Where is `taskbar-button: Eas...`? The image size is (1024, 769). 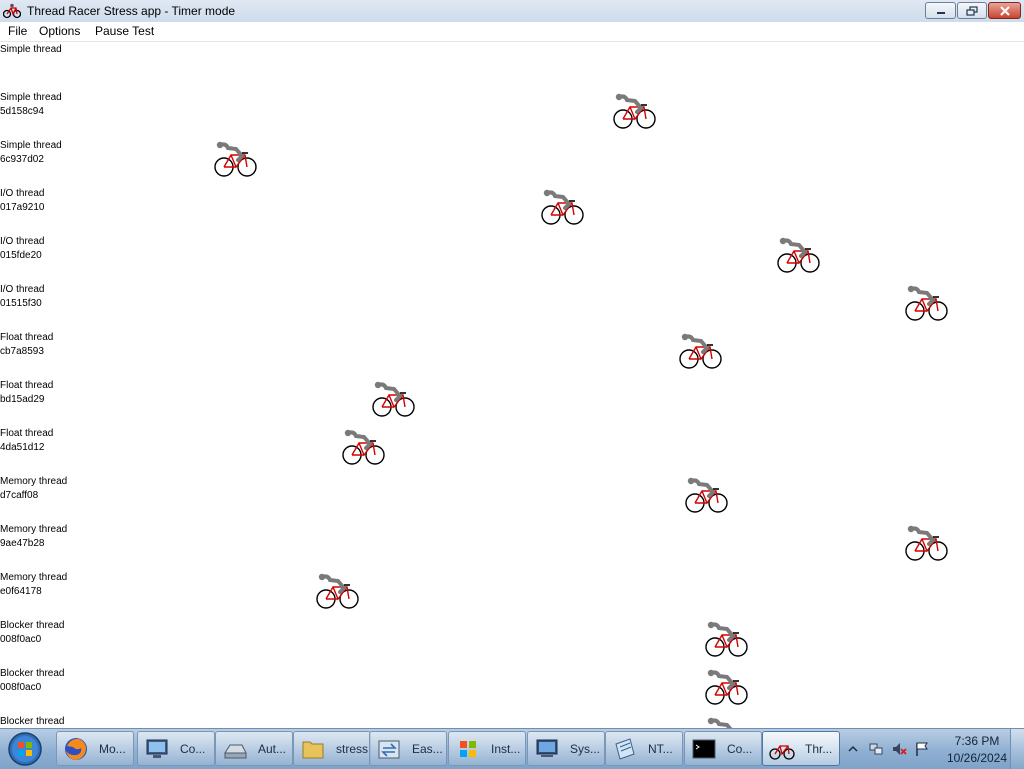
taskbar-button: Eas... is located at coordinates (408, 748).